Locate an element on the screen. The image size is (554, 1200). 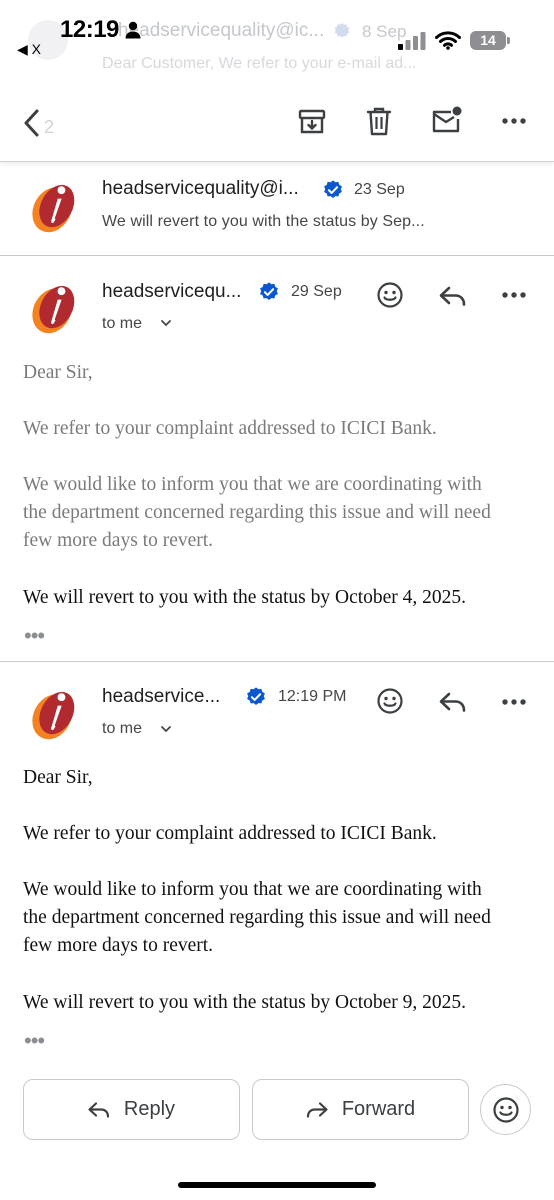
reply-button: Reply is located at coordinates (131, 1109).